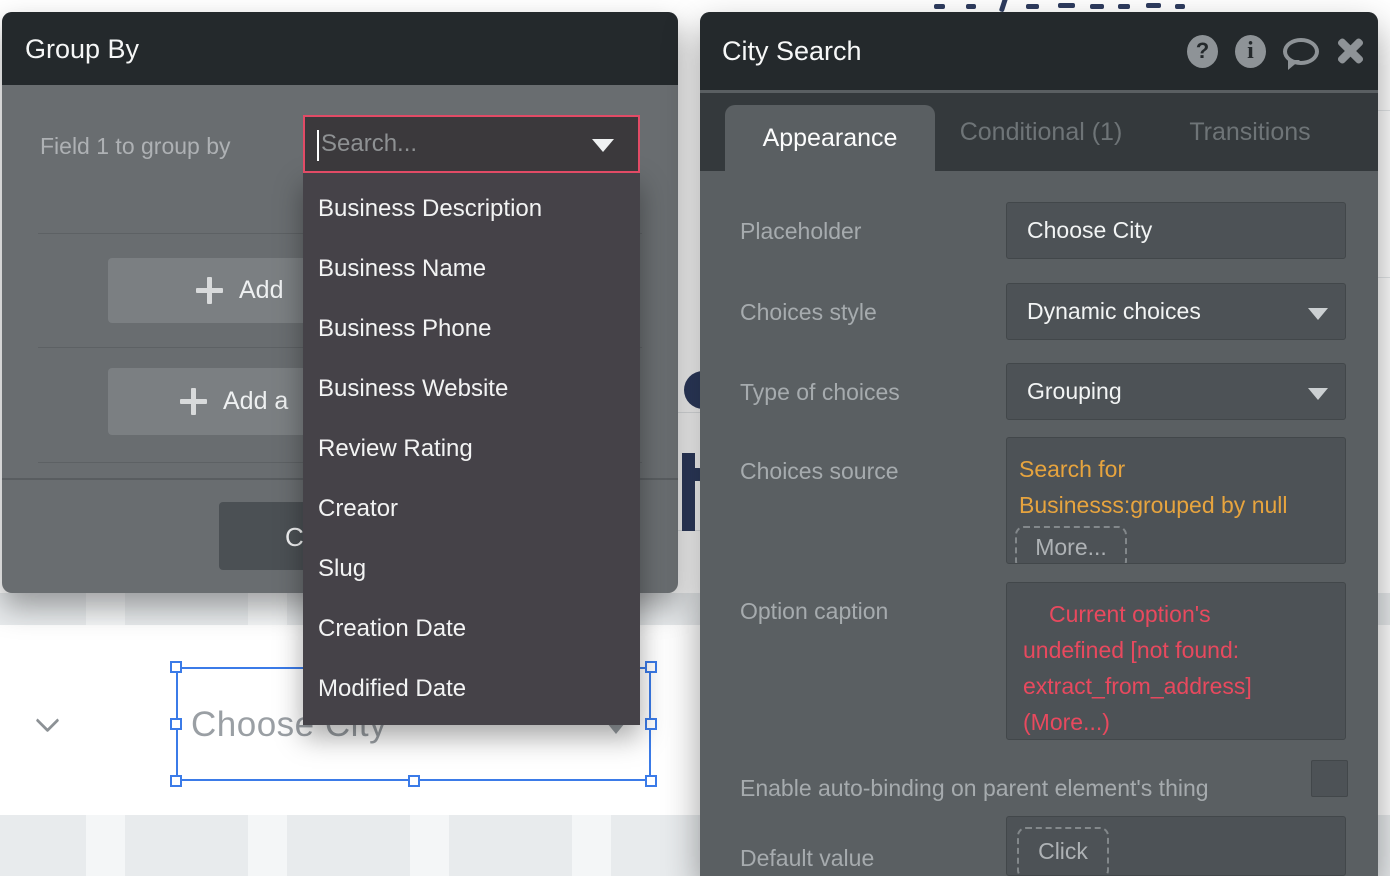  What do you see at coordinates (1131, 650) in the screenshot?
I see `expression-error-text: undefined [not found:` at bounding box center [1131, 650].